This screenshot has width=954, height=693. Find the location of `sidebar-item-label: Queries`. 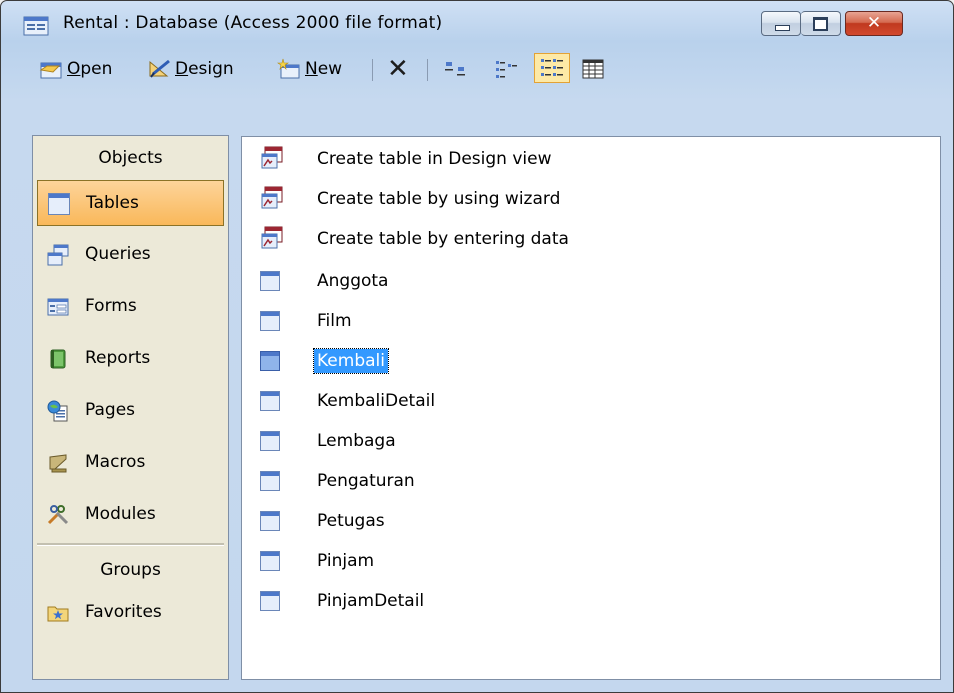

sidebar-item-label: Queries is located at coordinates (118, 254).